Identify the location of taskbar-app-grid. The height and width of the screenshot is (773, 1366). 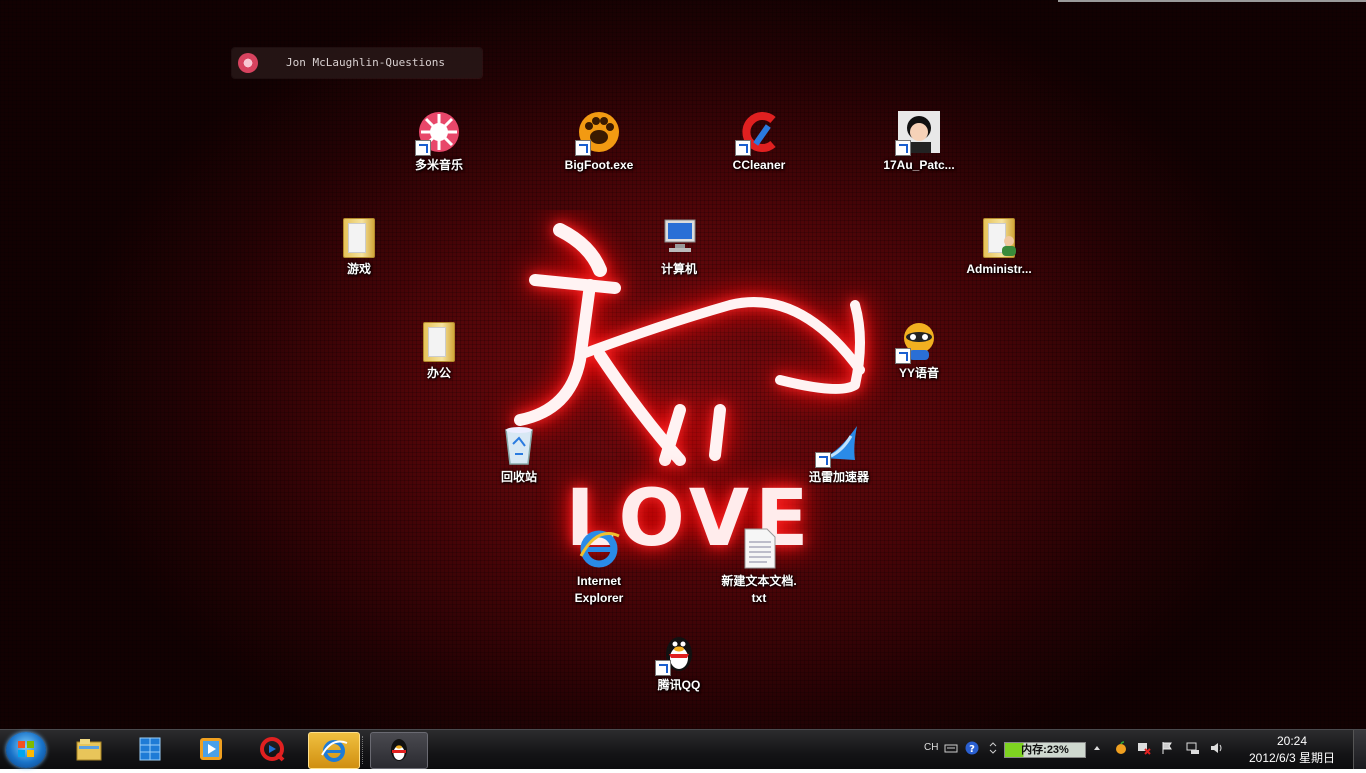
(150, 749).